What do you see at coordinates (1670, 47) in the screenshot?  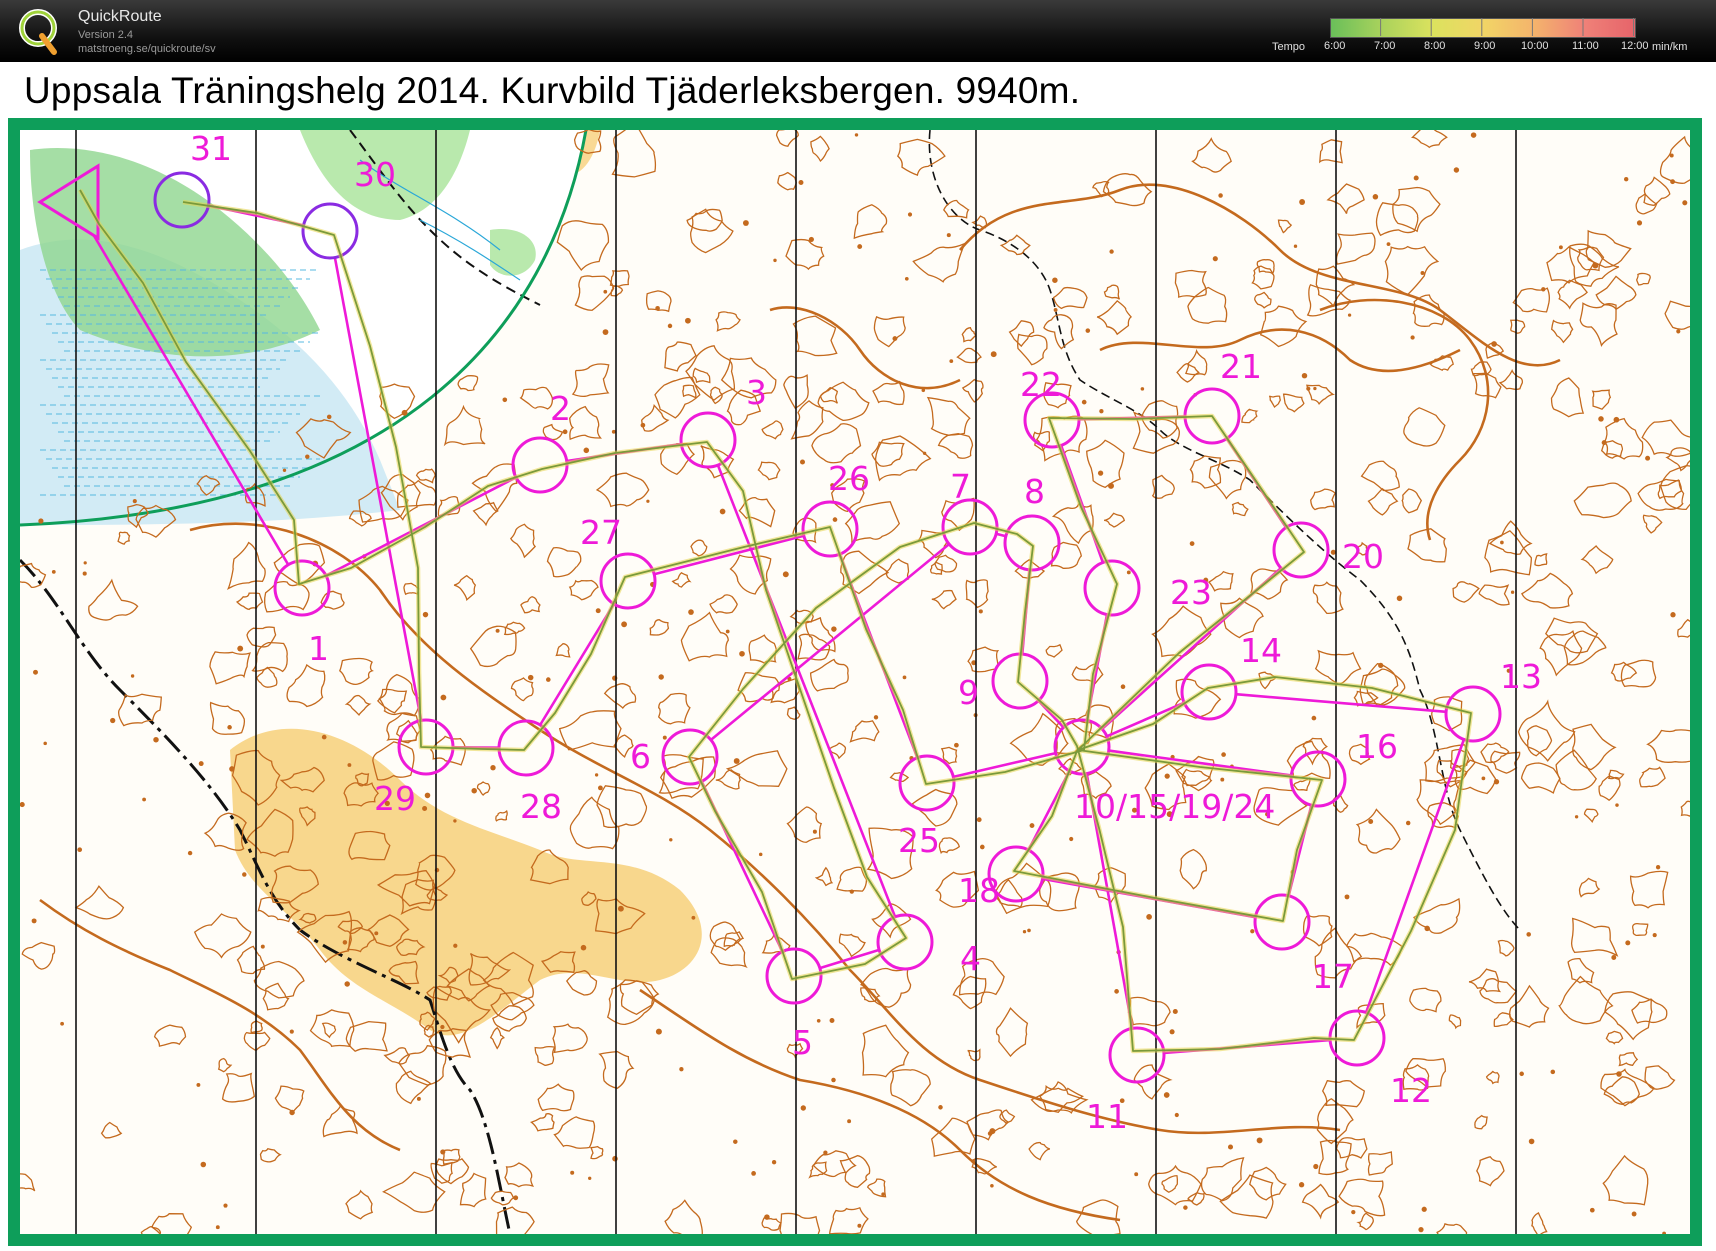 I see `tempo-unit: min/km` at bounding box center [1670, 47].